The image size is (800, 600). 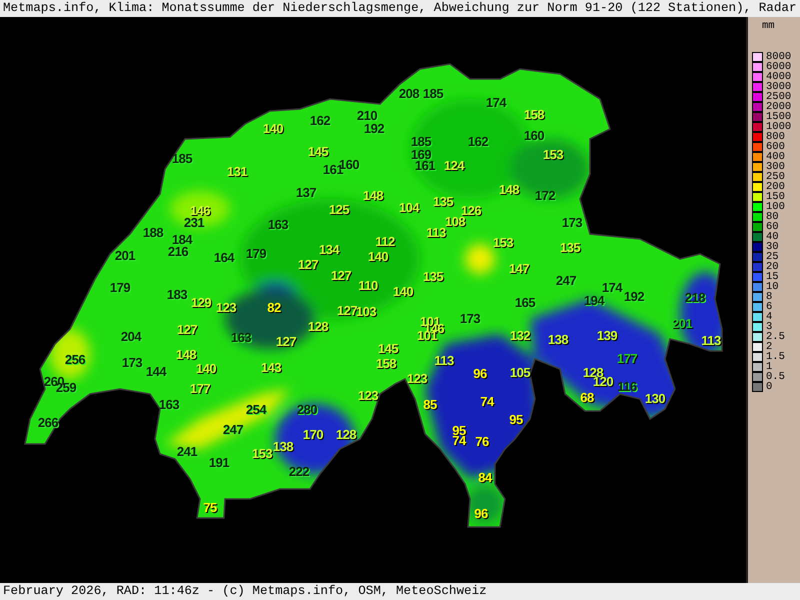 I want to click on station-value: 161, so click(x=425, y=166).